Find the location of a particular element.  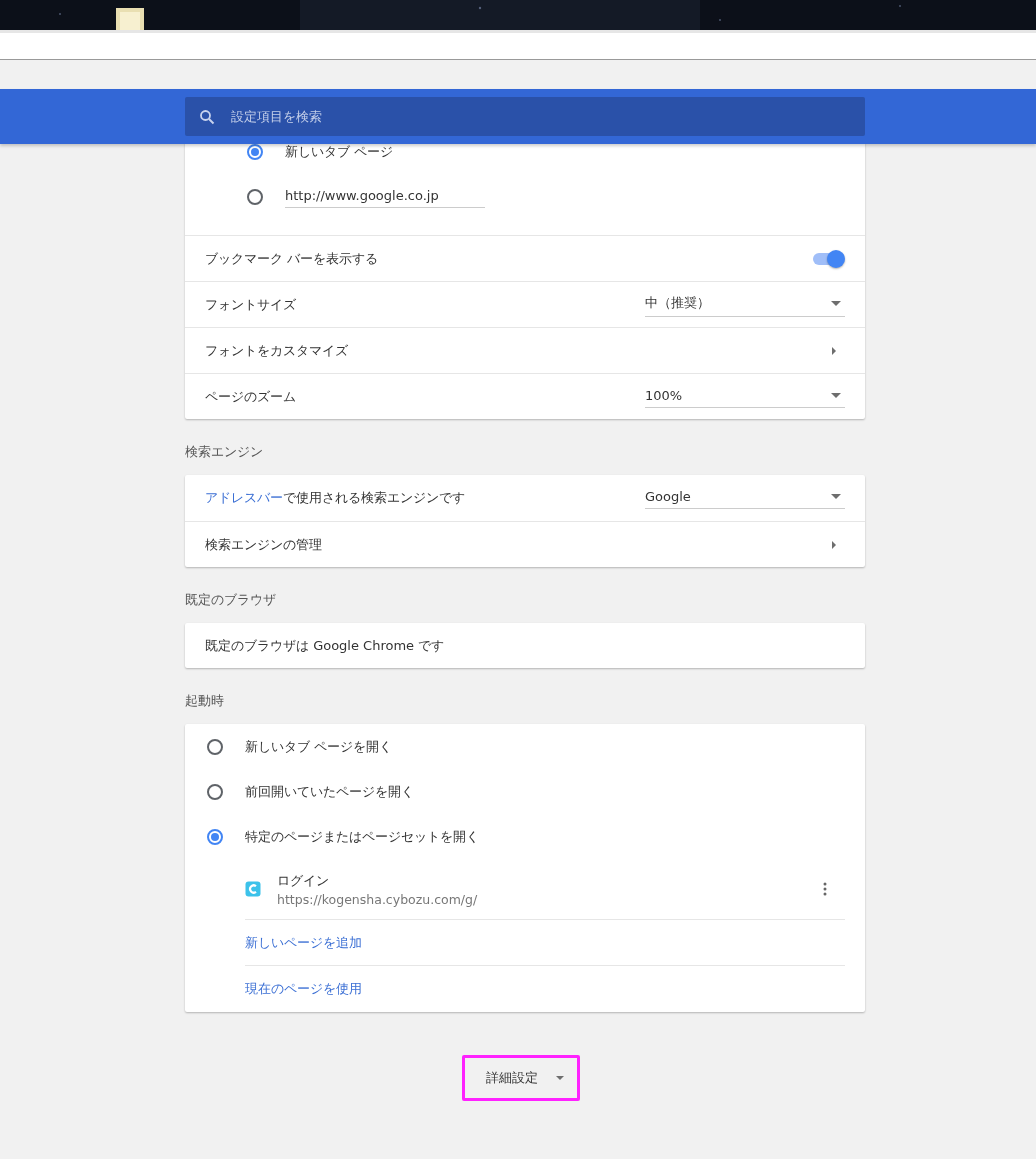

advanced-settings-button: 詳細設定 is located at coordinates (521, 1078).